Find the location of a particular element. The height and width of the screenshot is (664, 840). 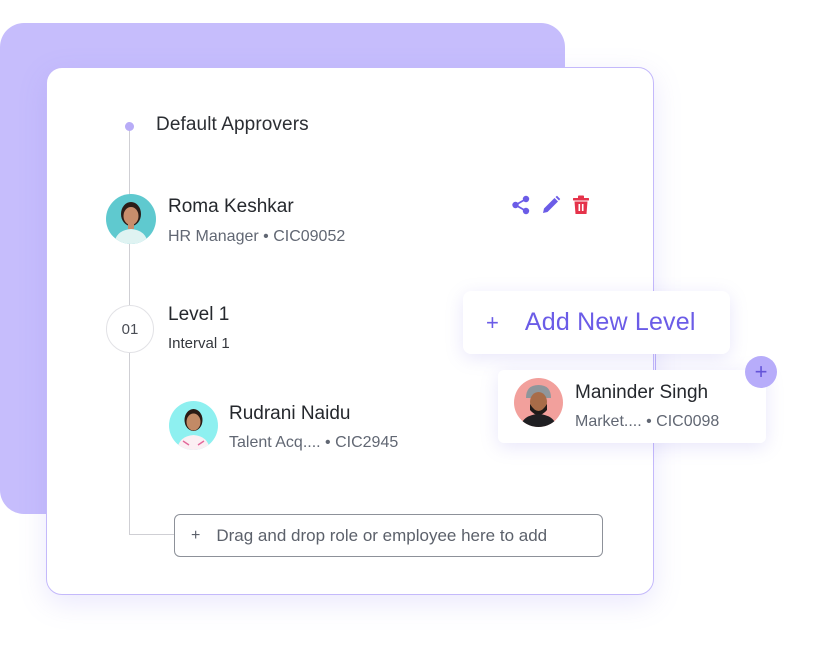

section-title: Default Approvers is located at coordinates (232, 124).